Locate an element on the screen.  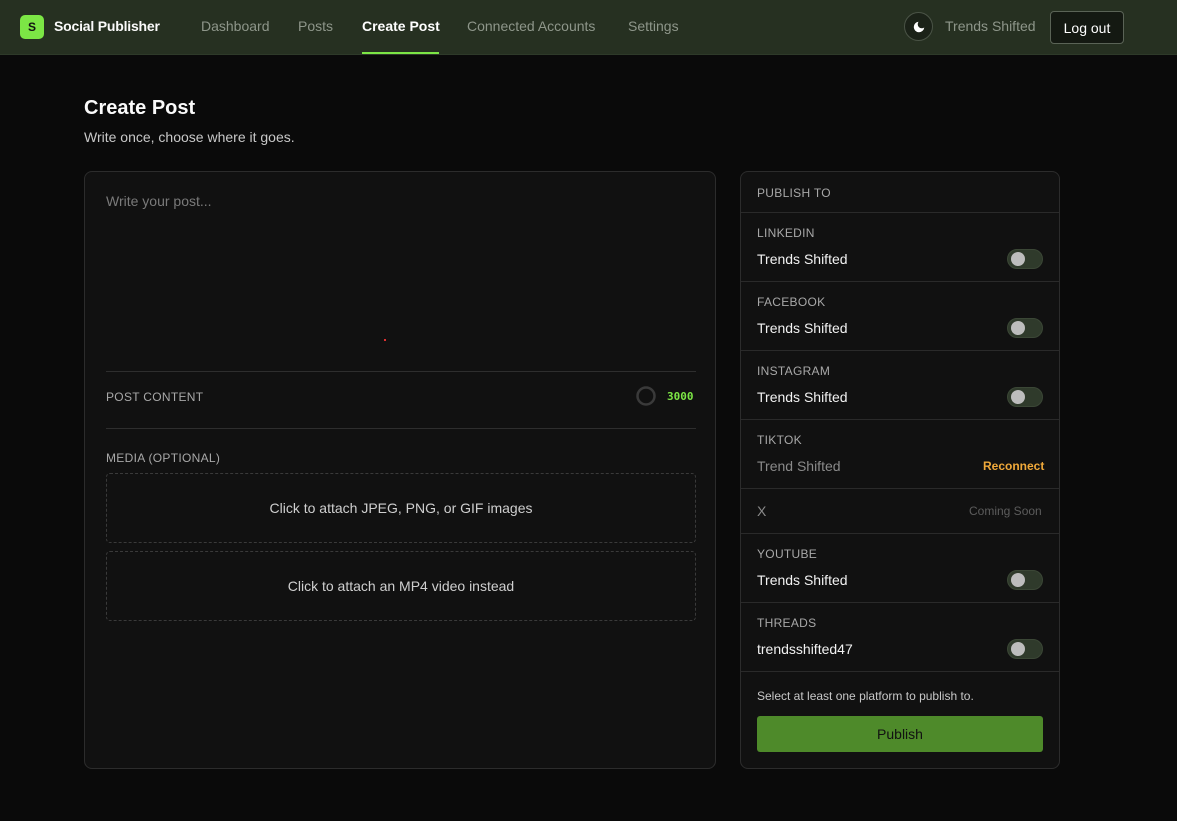
publish-button: Publish is located at coordinates (900, 734).